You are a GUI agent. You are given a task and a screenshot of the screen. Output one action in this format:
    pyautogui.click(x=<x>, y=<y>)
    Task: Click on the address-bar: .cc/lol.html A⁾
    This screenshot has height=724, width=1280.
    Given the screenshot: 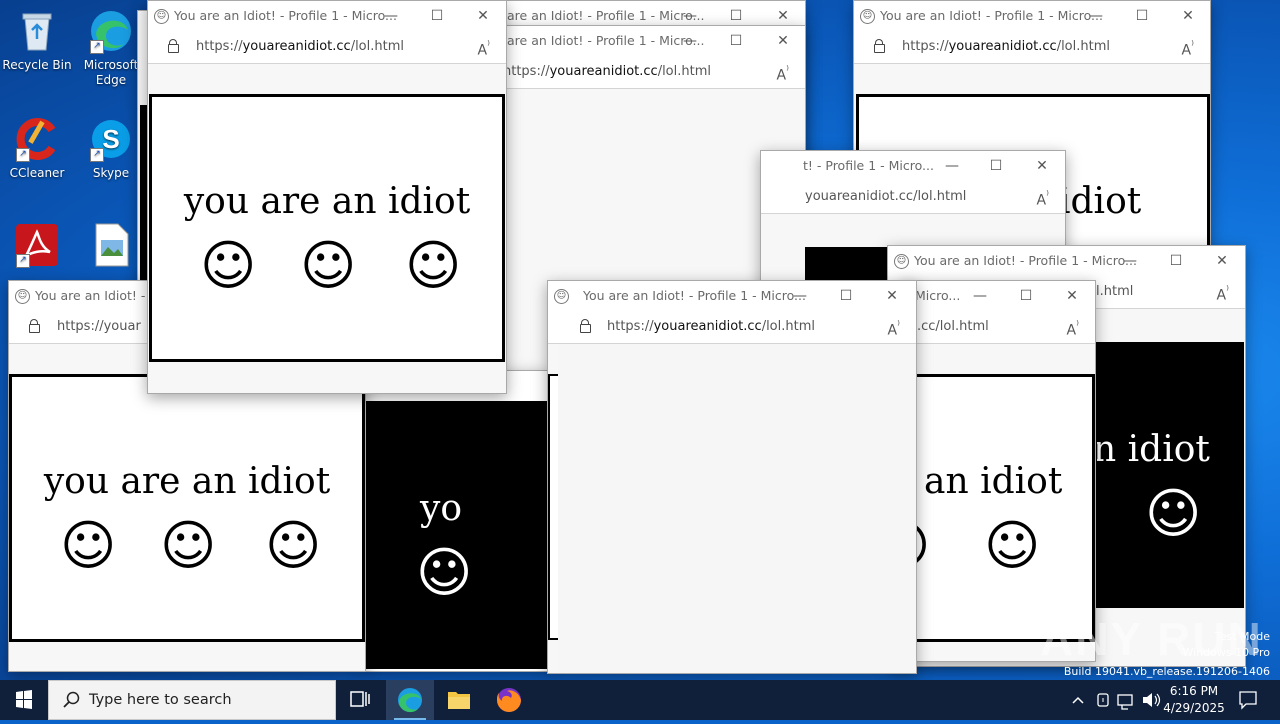 What is the action you would take?
    pyautogui.click(x=998, y=327)
    